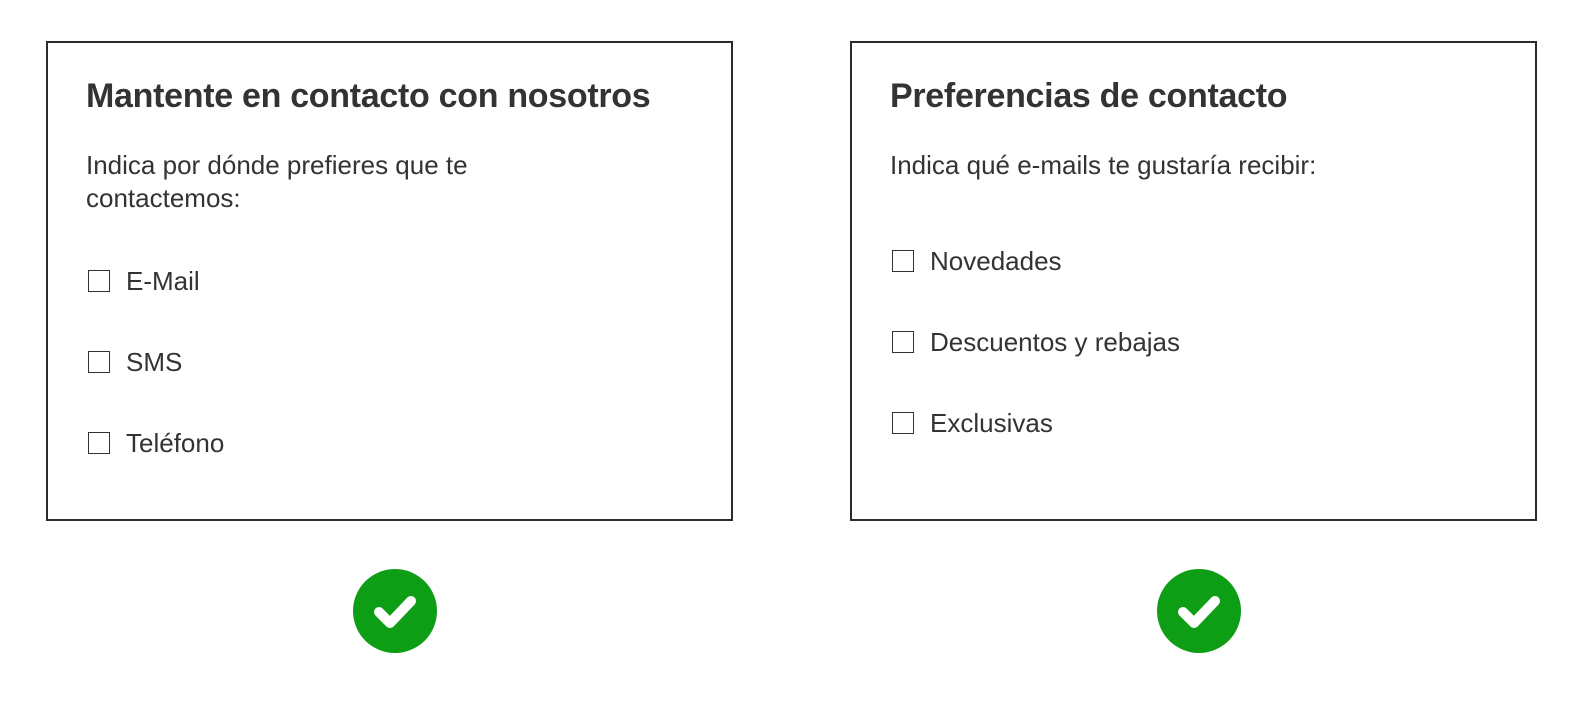 This screenshot has height=708, width=1592. I want to click on option-email: E-Mail, so click(144, 281).